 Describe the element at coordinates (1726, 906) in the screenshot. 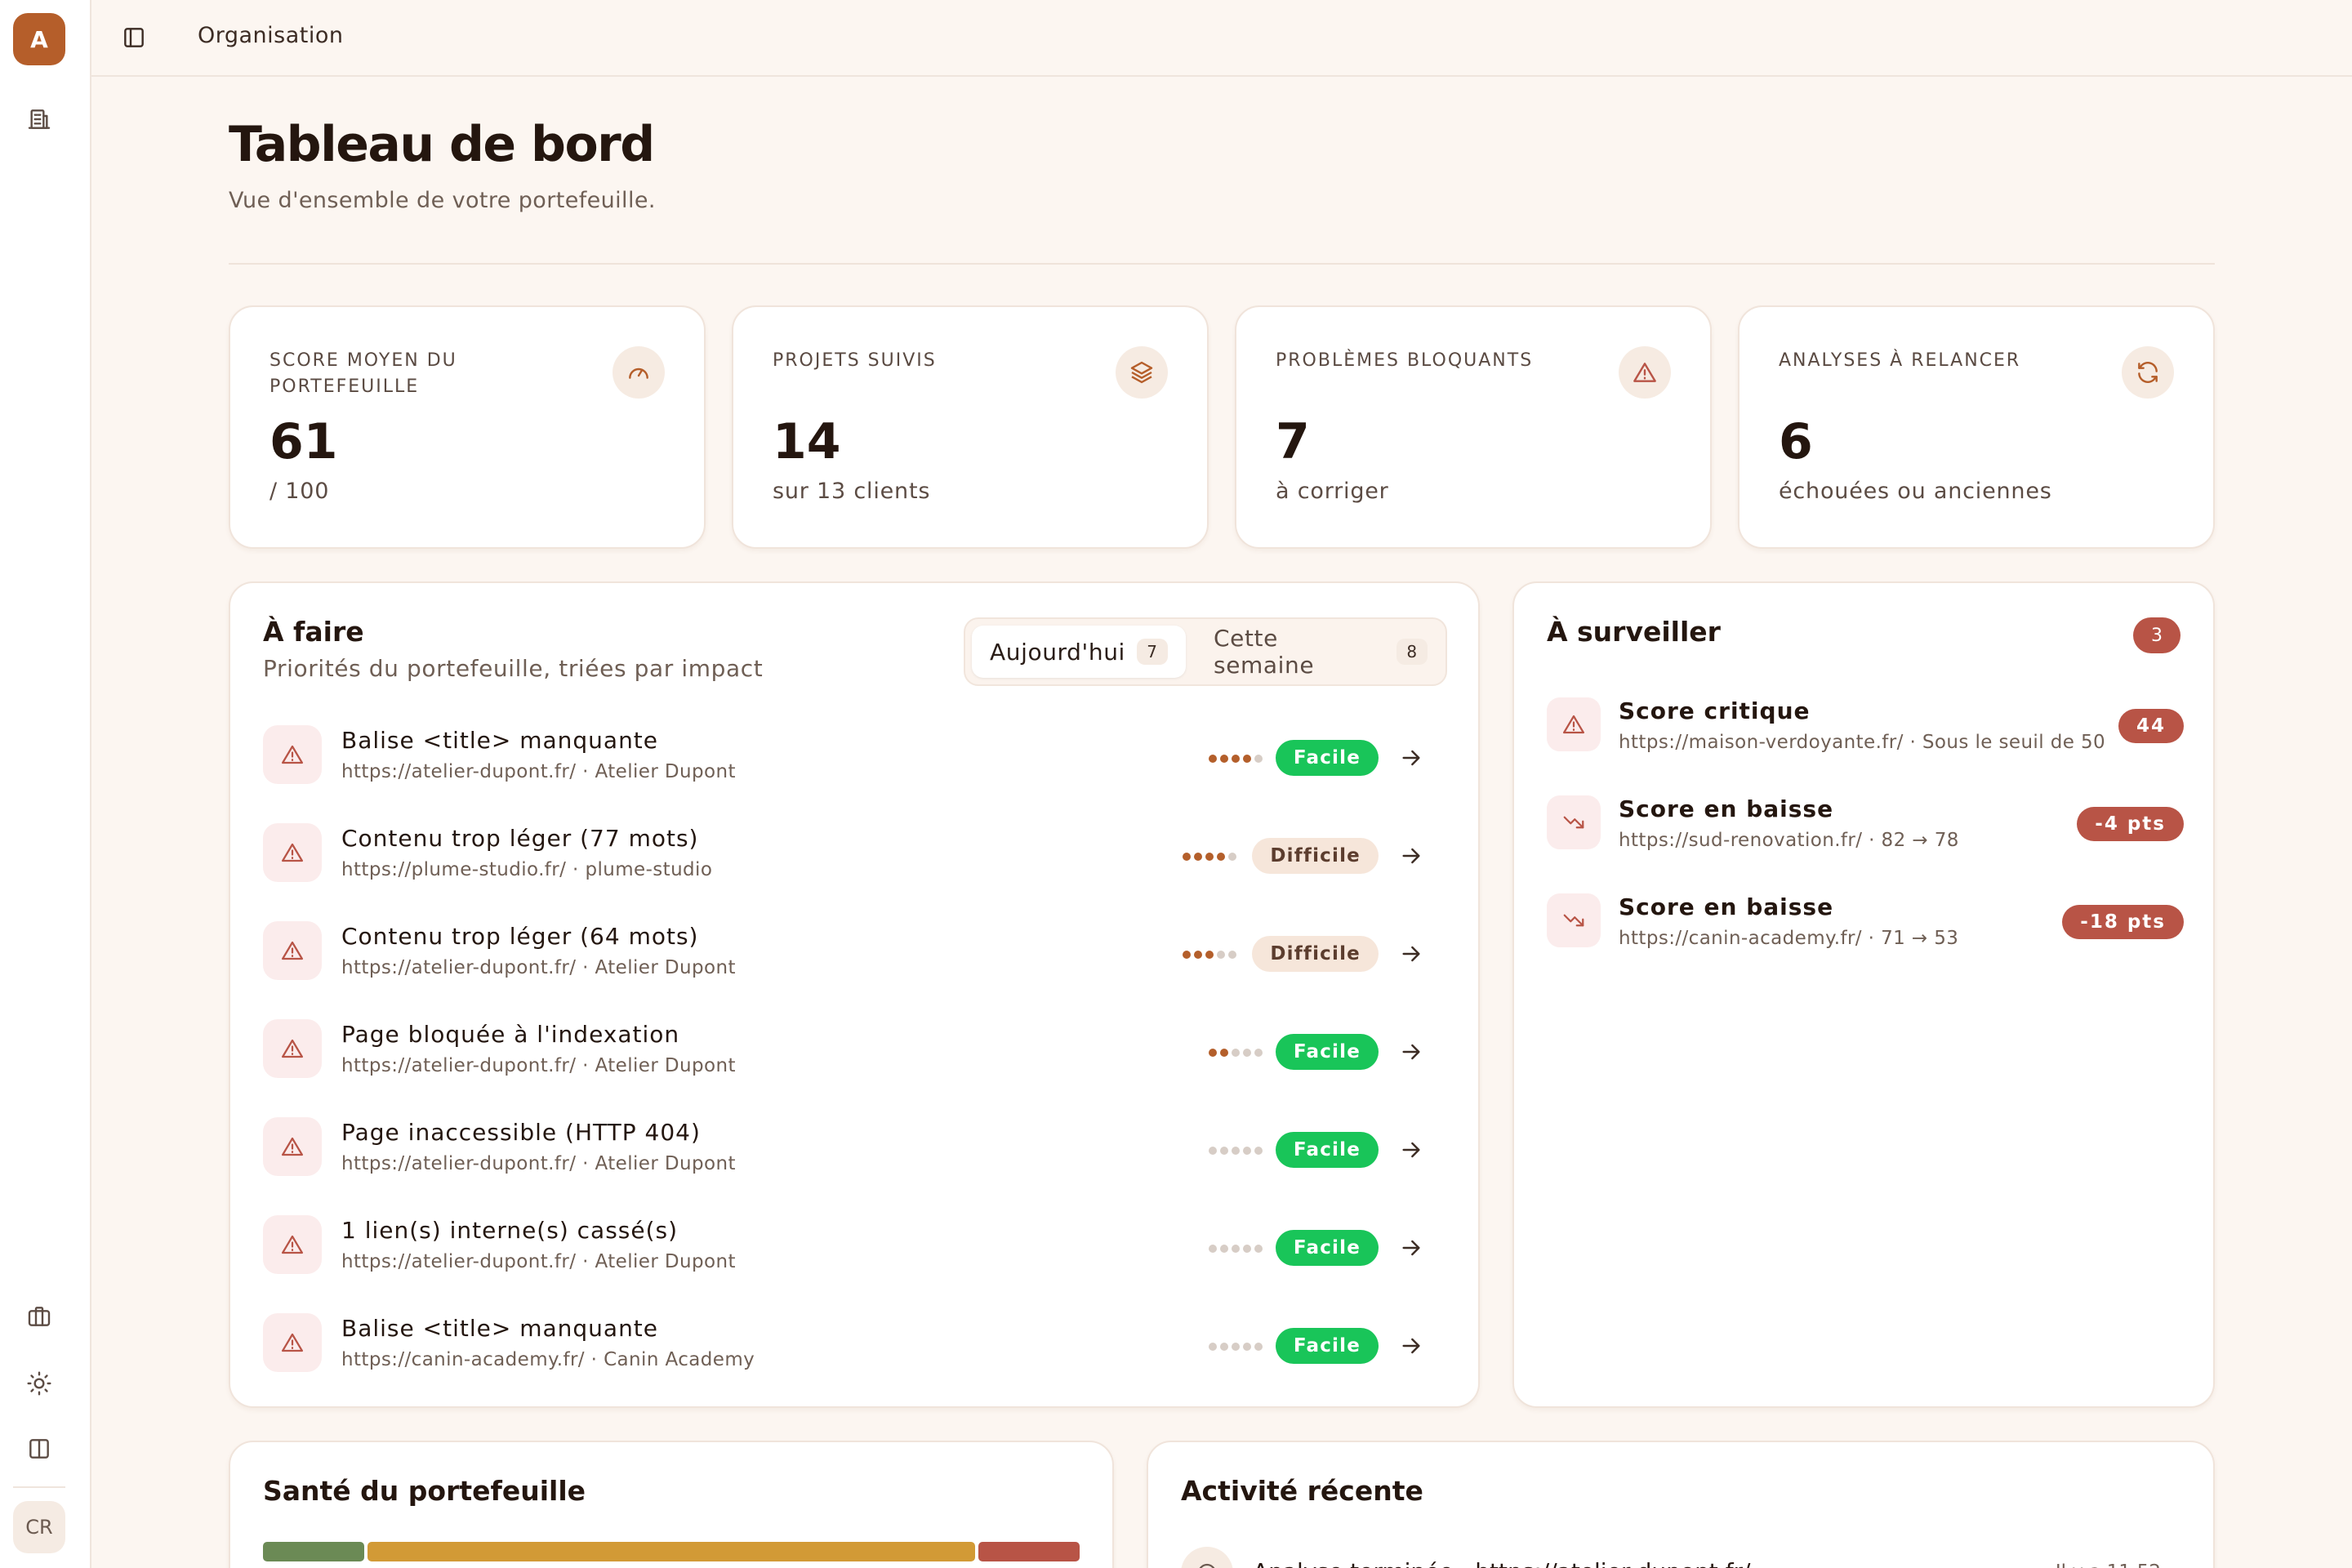

I see `watch-title: Score en baisse` at that location.